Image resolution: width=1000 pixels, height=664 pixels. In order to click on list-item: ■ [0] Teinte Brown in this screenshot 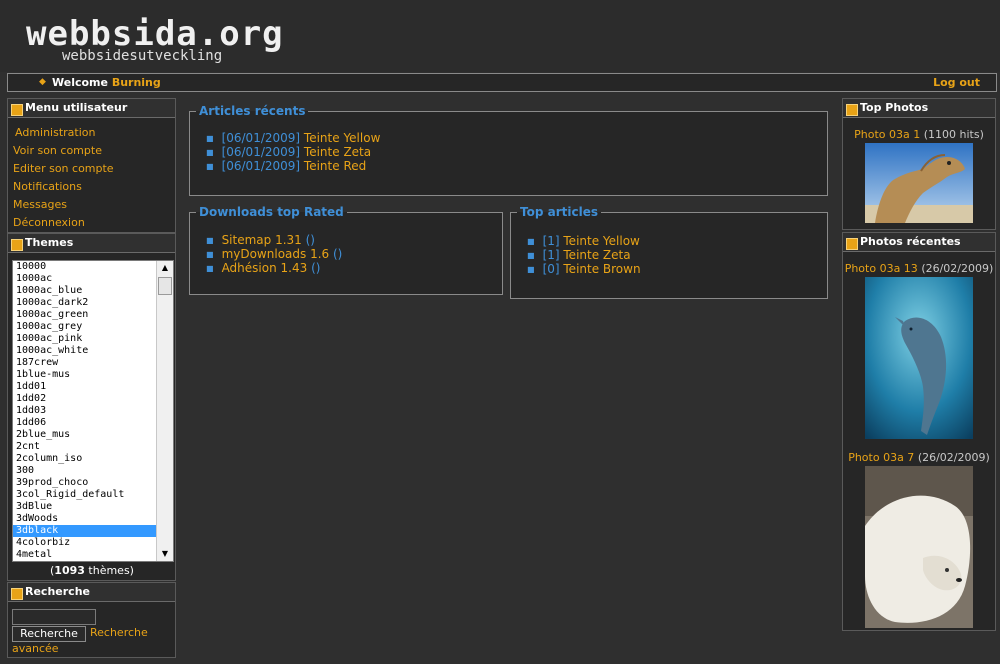, I will do `click(584, 269)`.